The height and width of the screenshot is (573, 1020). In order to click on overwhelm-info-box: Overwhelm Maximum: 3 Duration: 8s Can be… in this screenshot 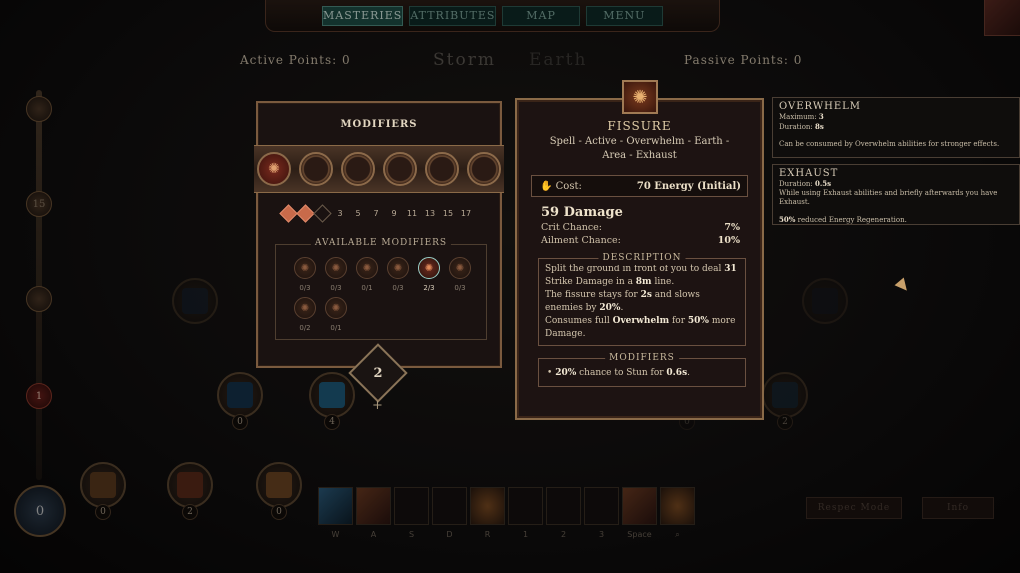, I will do `click(896, 127)`.